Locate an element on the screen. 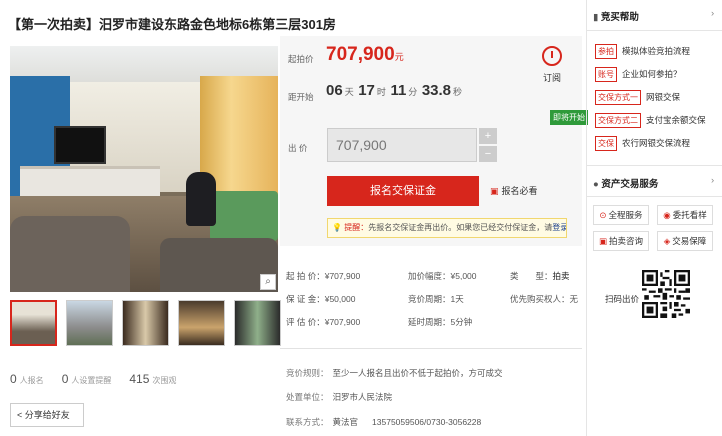 This screenshot has width=722, height=436. login-link: 登录 is located at coordinates (559, 227).